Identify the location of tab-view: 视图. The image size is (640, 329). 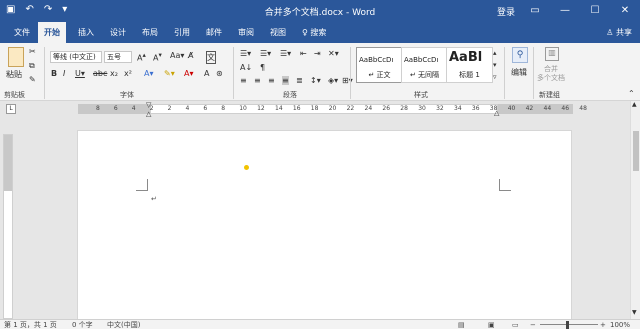
(278, 32).